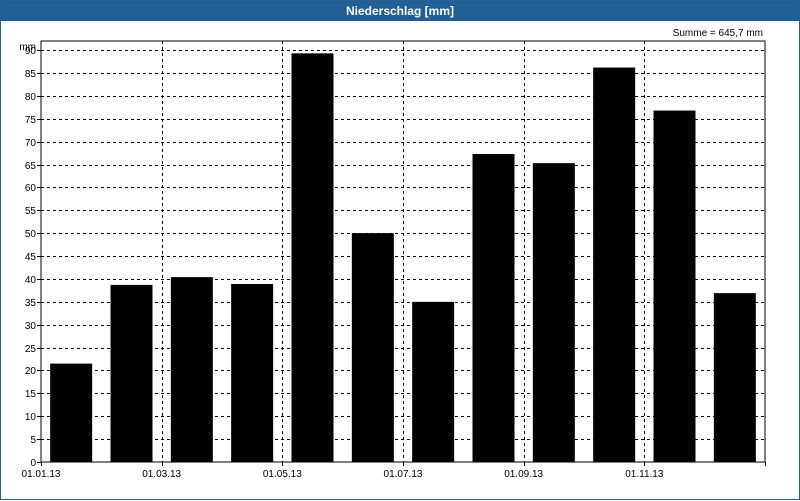  I want to click on y-tick-label: 60, so click(31, 188).